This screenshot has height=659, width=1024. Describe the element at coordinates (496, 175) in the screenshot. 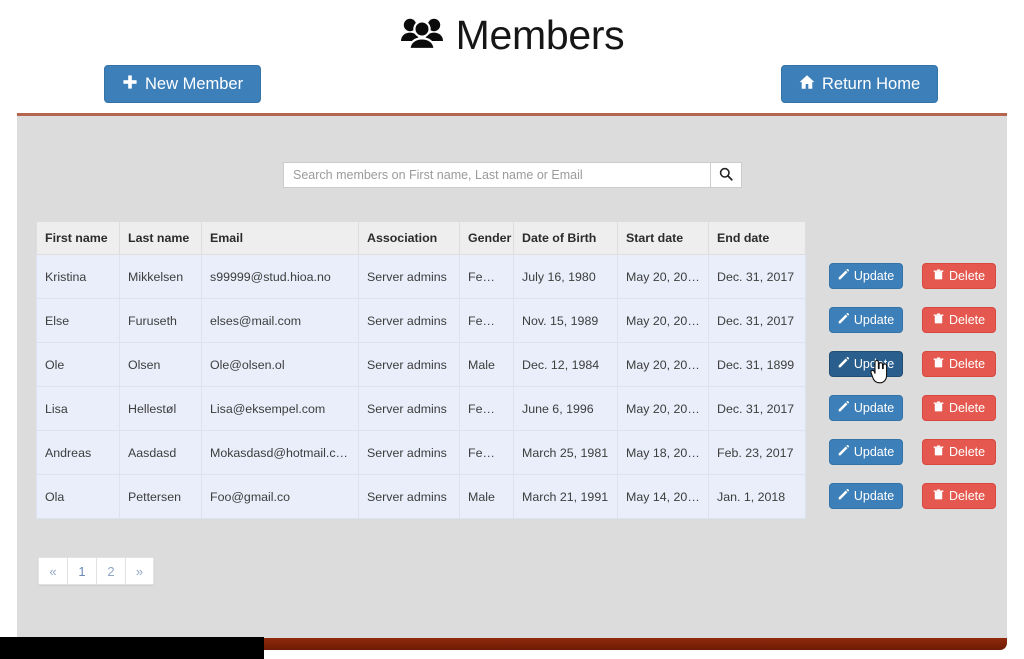

I see `search-input` at that location.